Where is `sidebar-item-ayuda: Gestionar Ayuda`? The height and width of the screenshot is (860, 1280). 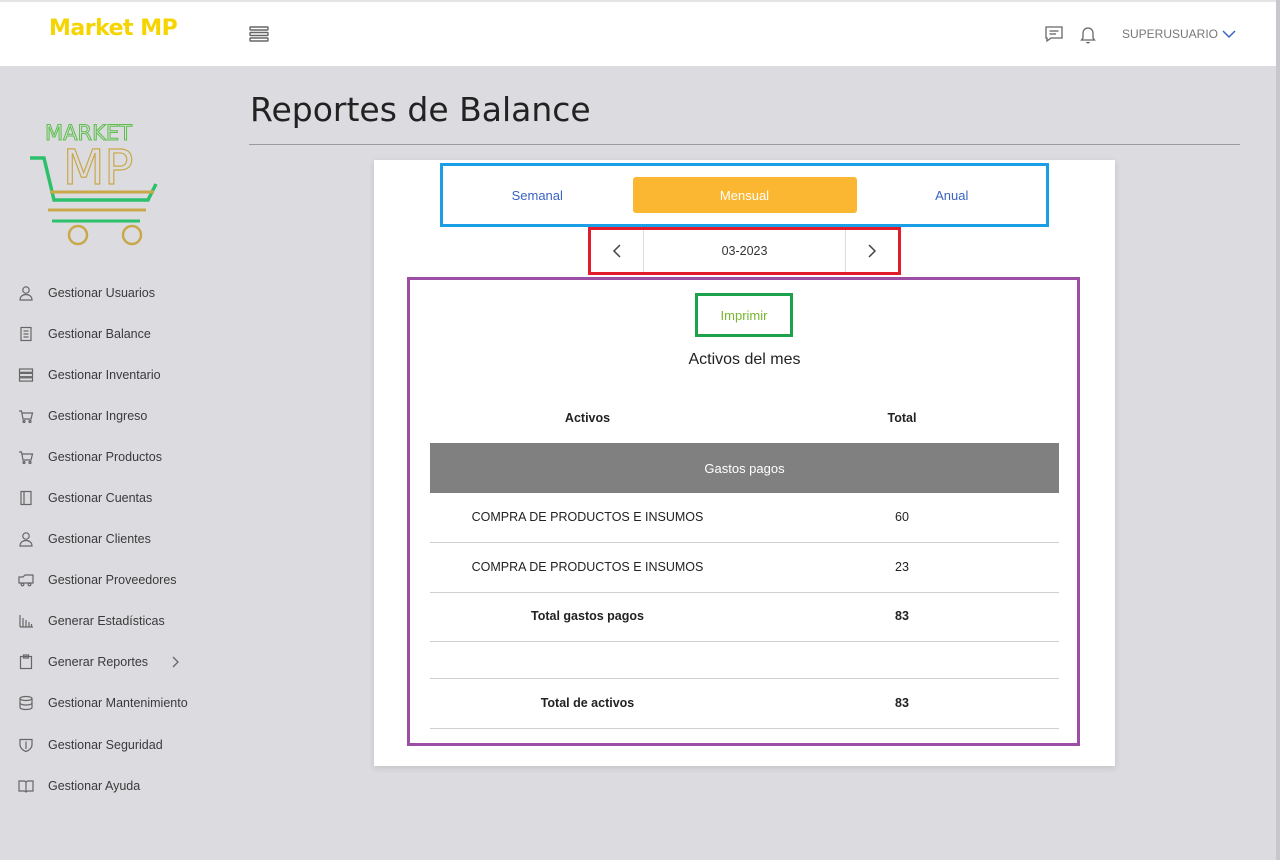
sidebar-item-ayuda: Gestionar Ayuda is located at coordinates (118, 785).